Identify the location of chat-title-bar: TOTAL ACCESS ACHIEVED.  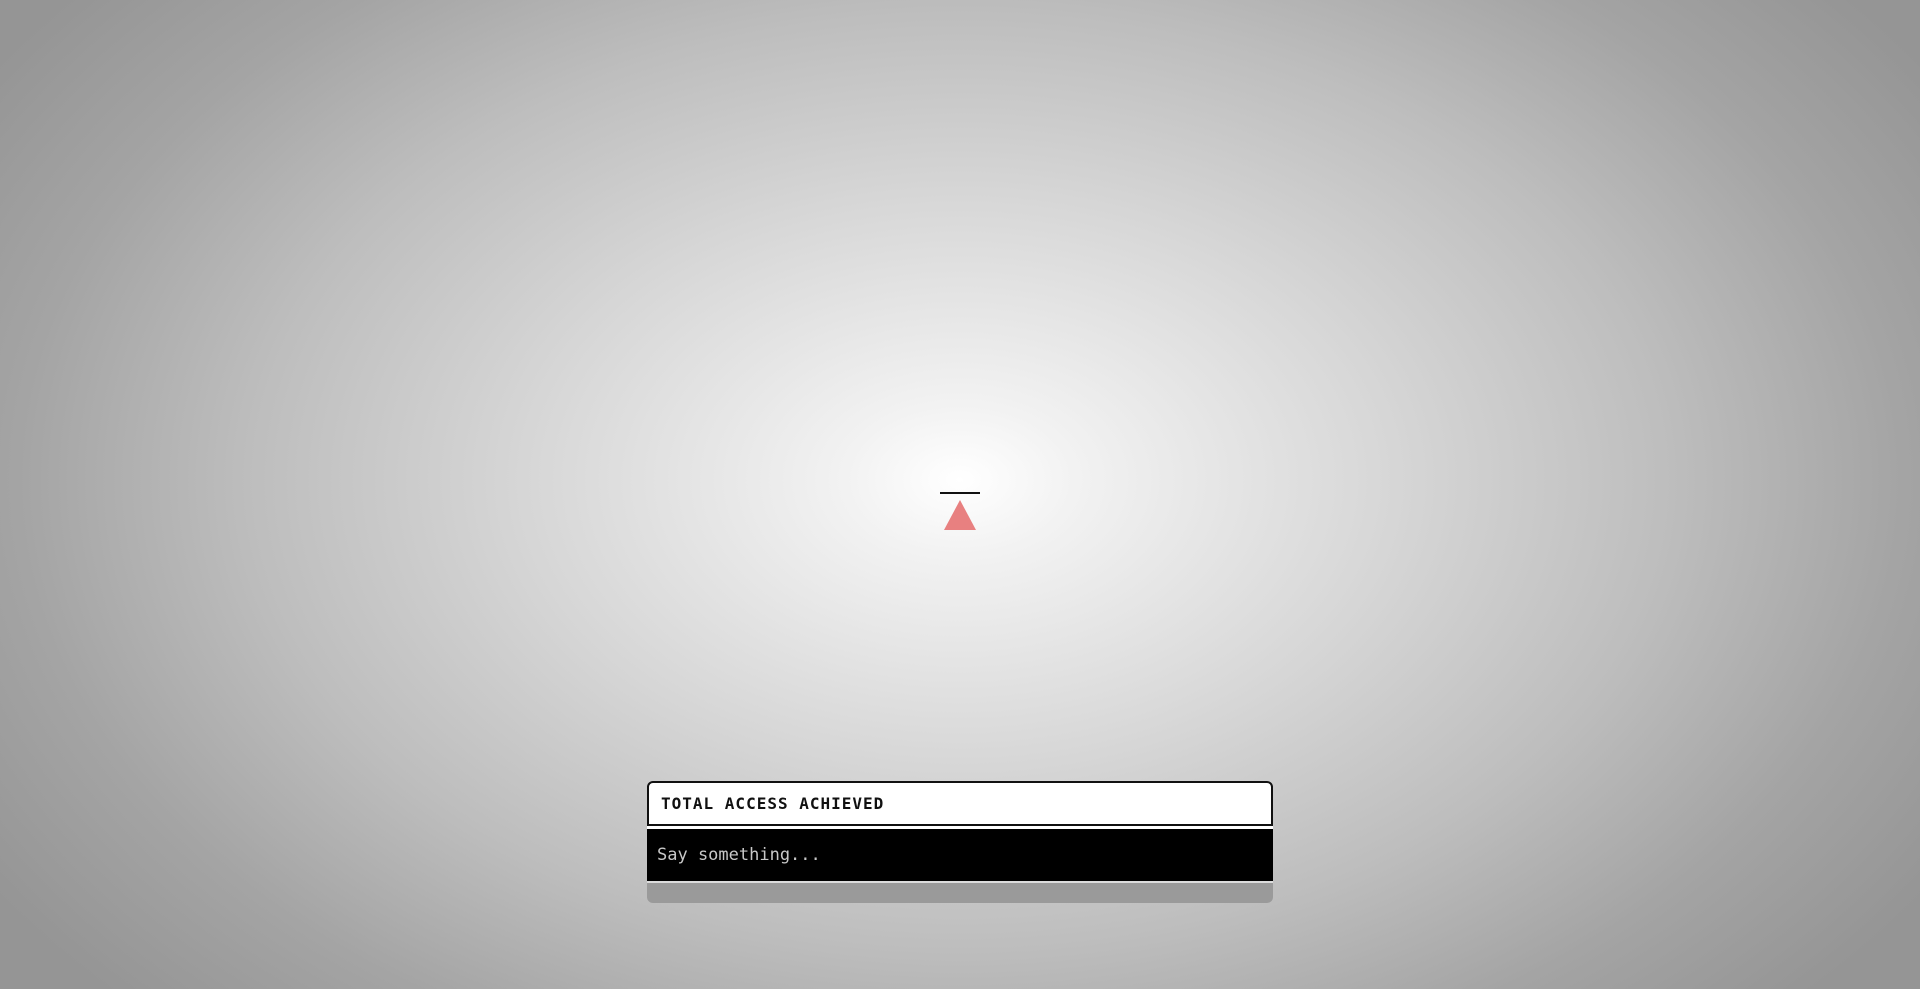
(960, 803).